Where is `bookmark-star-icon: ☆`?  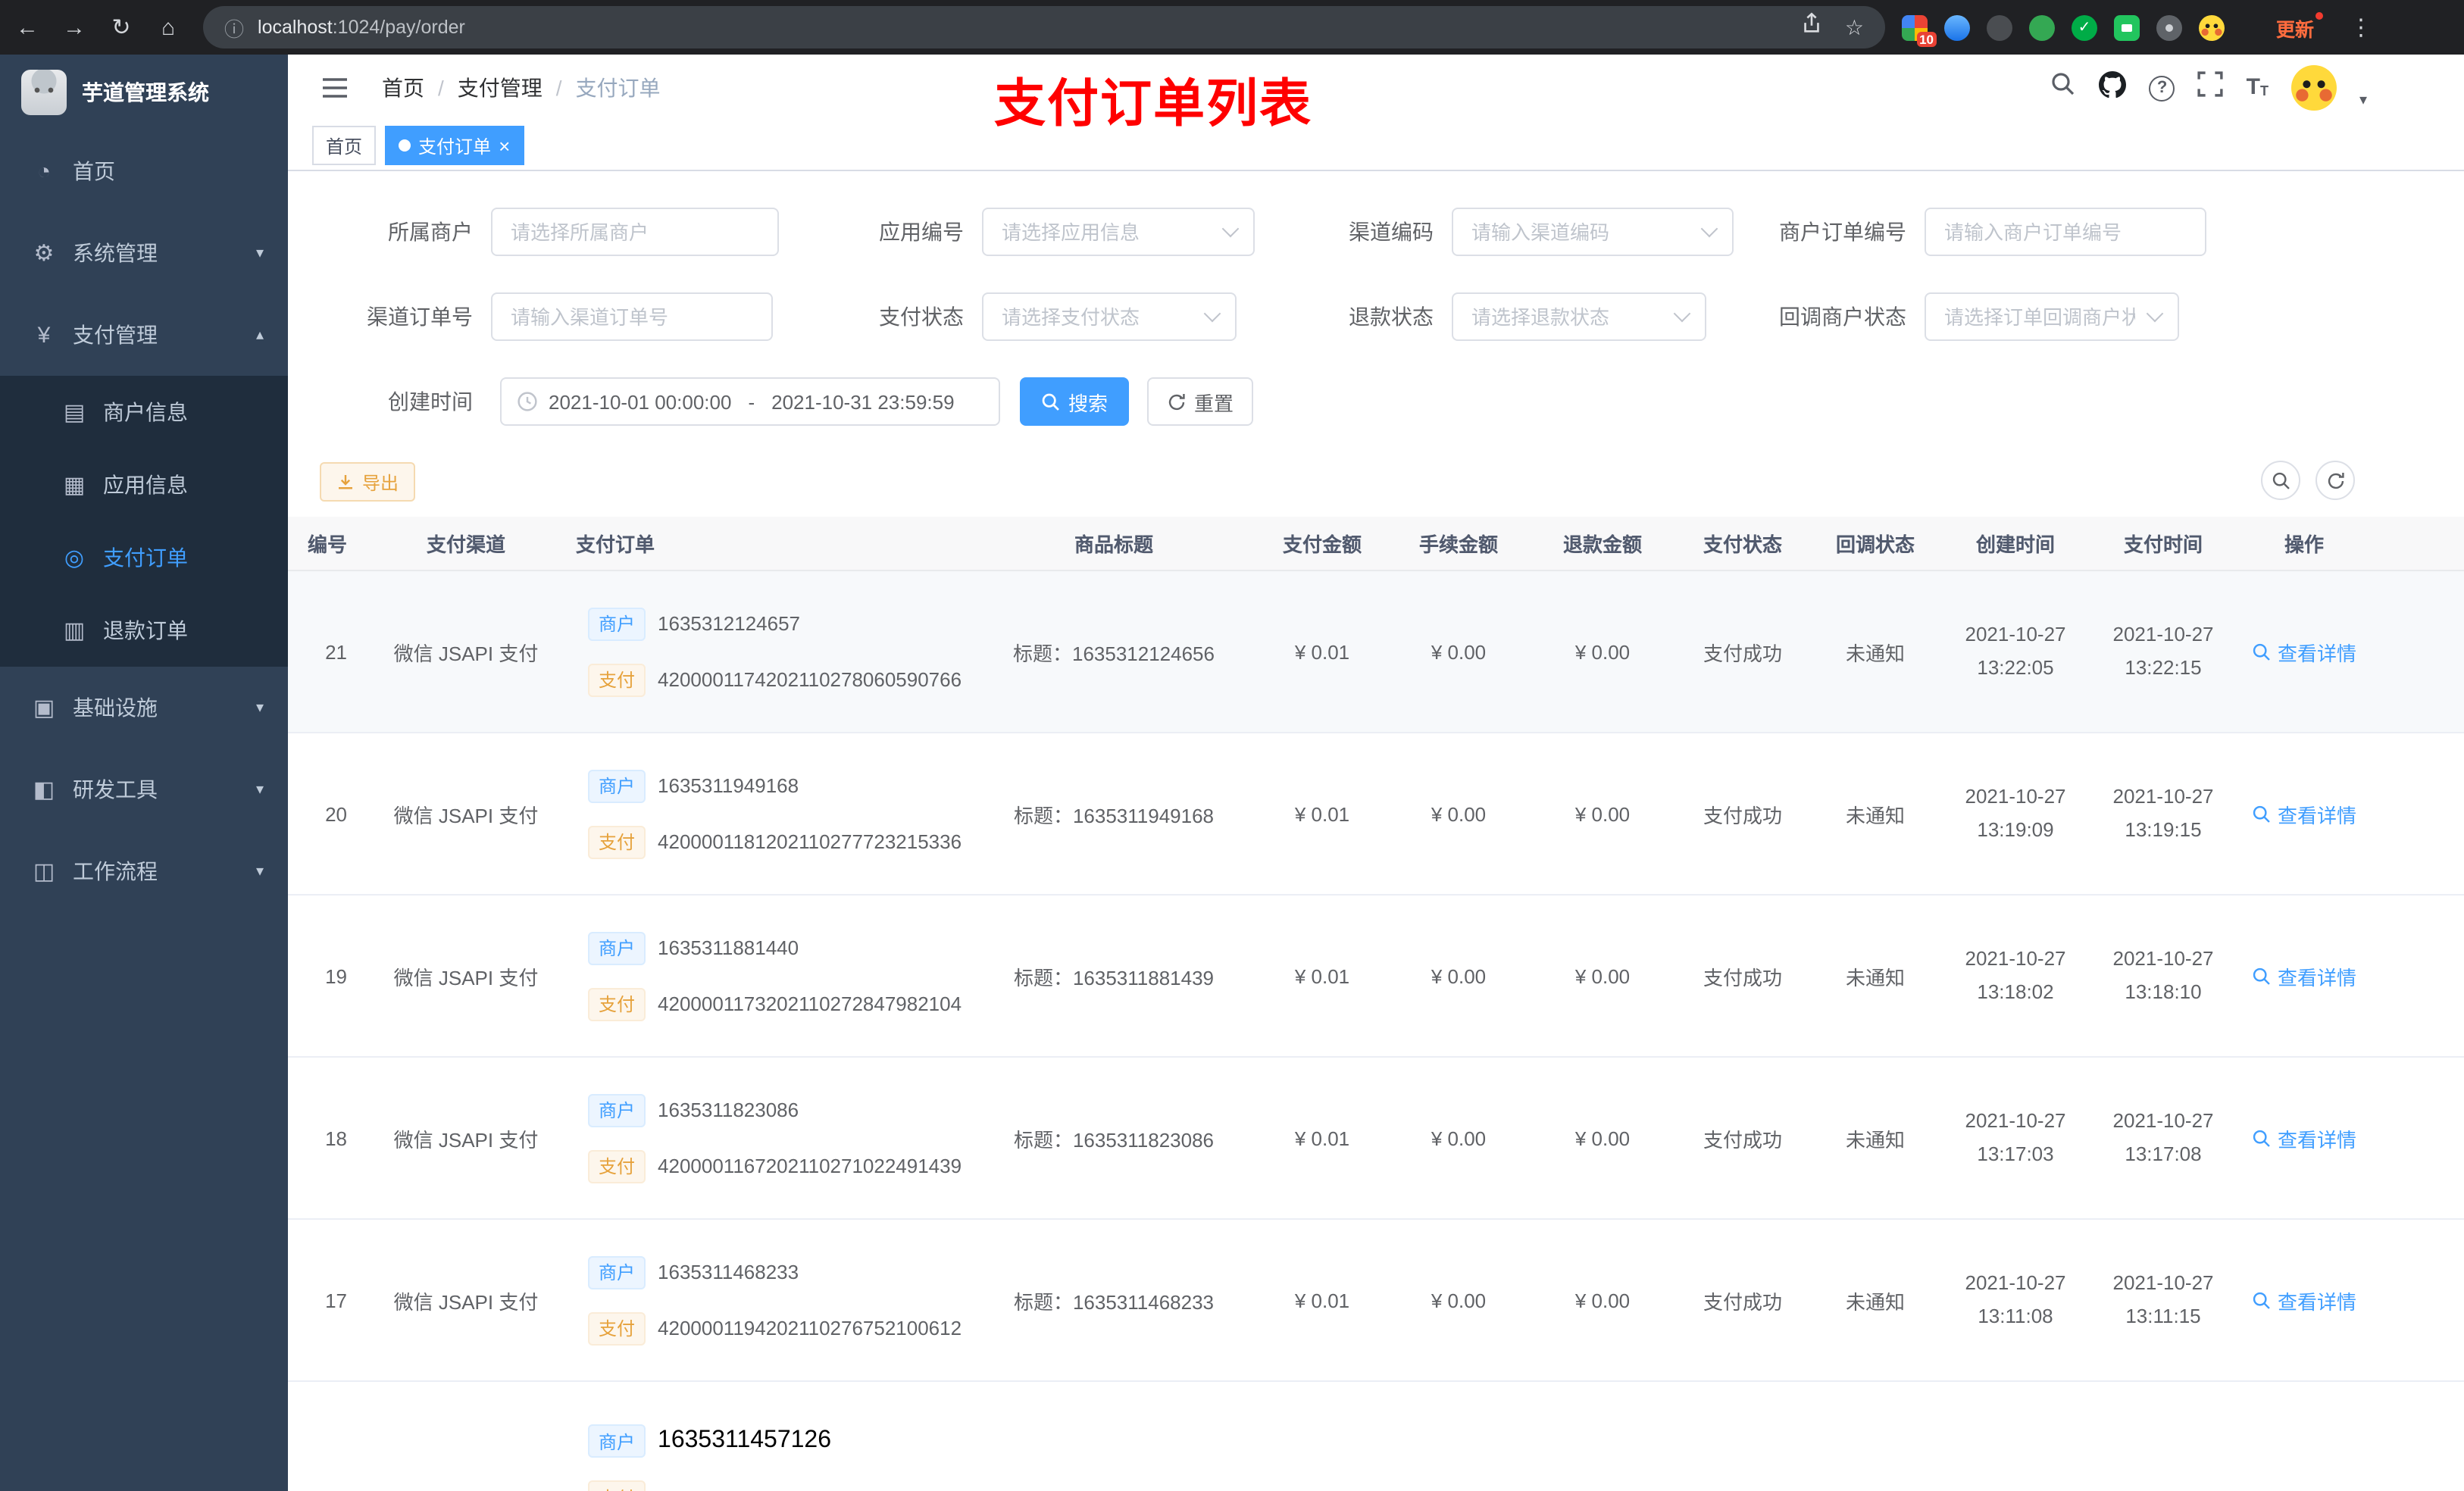
bookmark-star-icon: ☆ is located at coordinates (1854, 27).